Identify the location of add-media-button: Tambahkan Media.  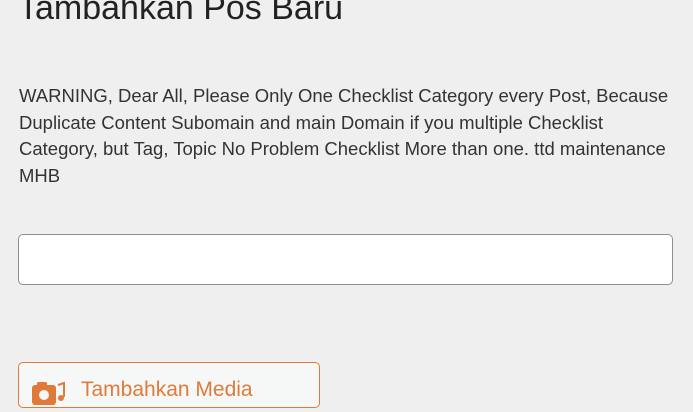
(169, 385).